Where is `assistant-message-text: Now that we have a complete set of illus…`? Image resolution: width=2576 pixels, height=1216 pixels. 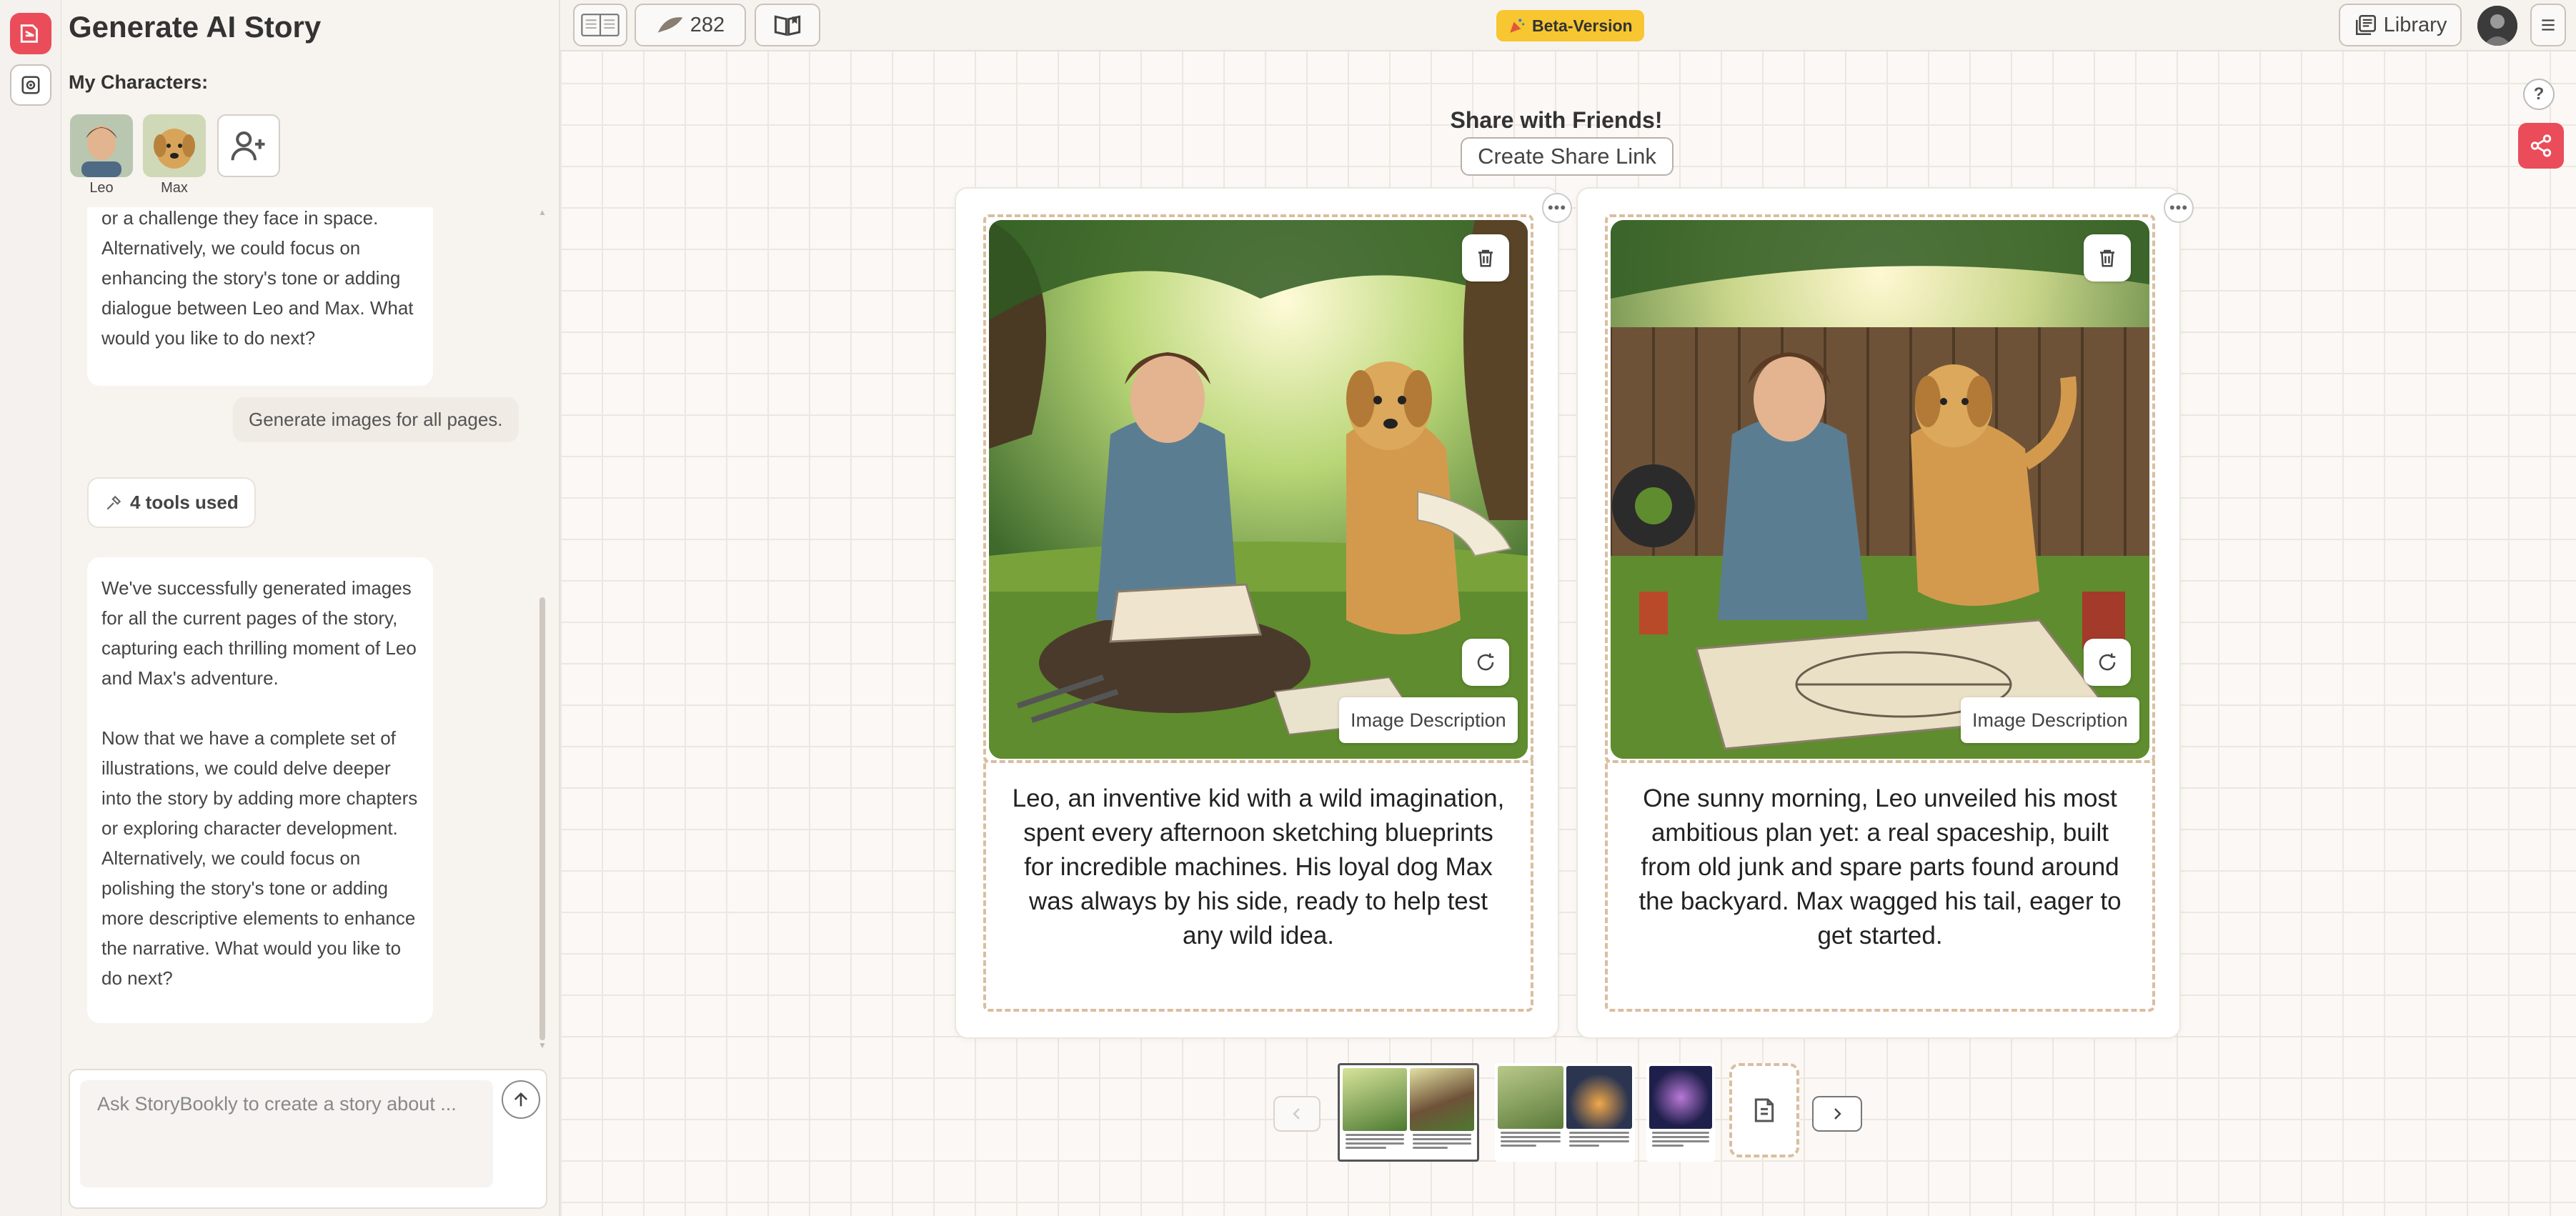
assistant-message-text: Now that we have a complete set of illus… is located at coordinates (259, 858).